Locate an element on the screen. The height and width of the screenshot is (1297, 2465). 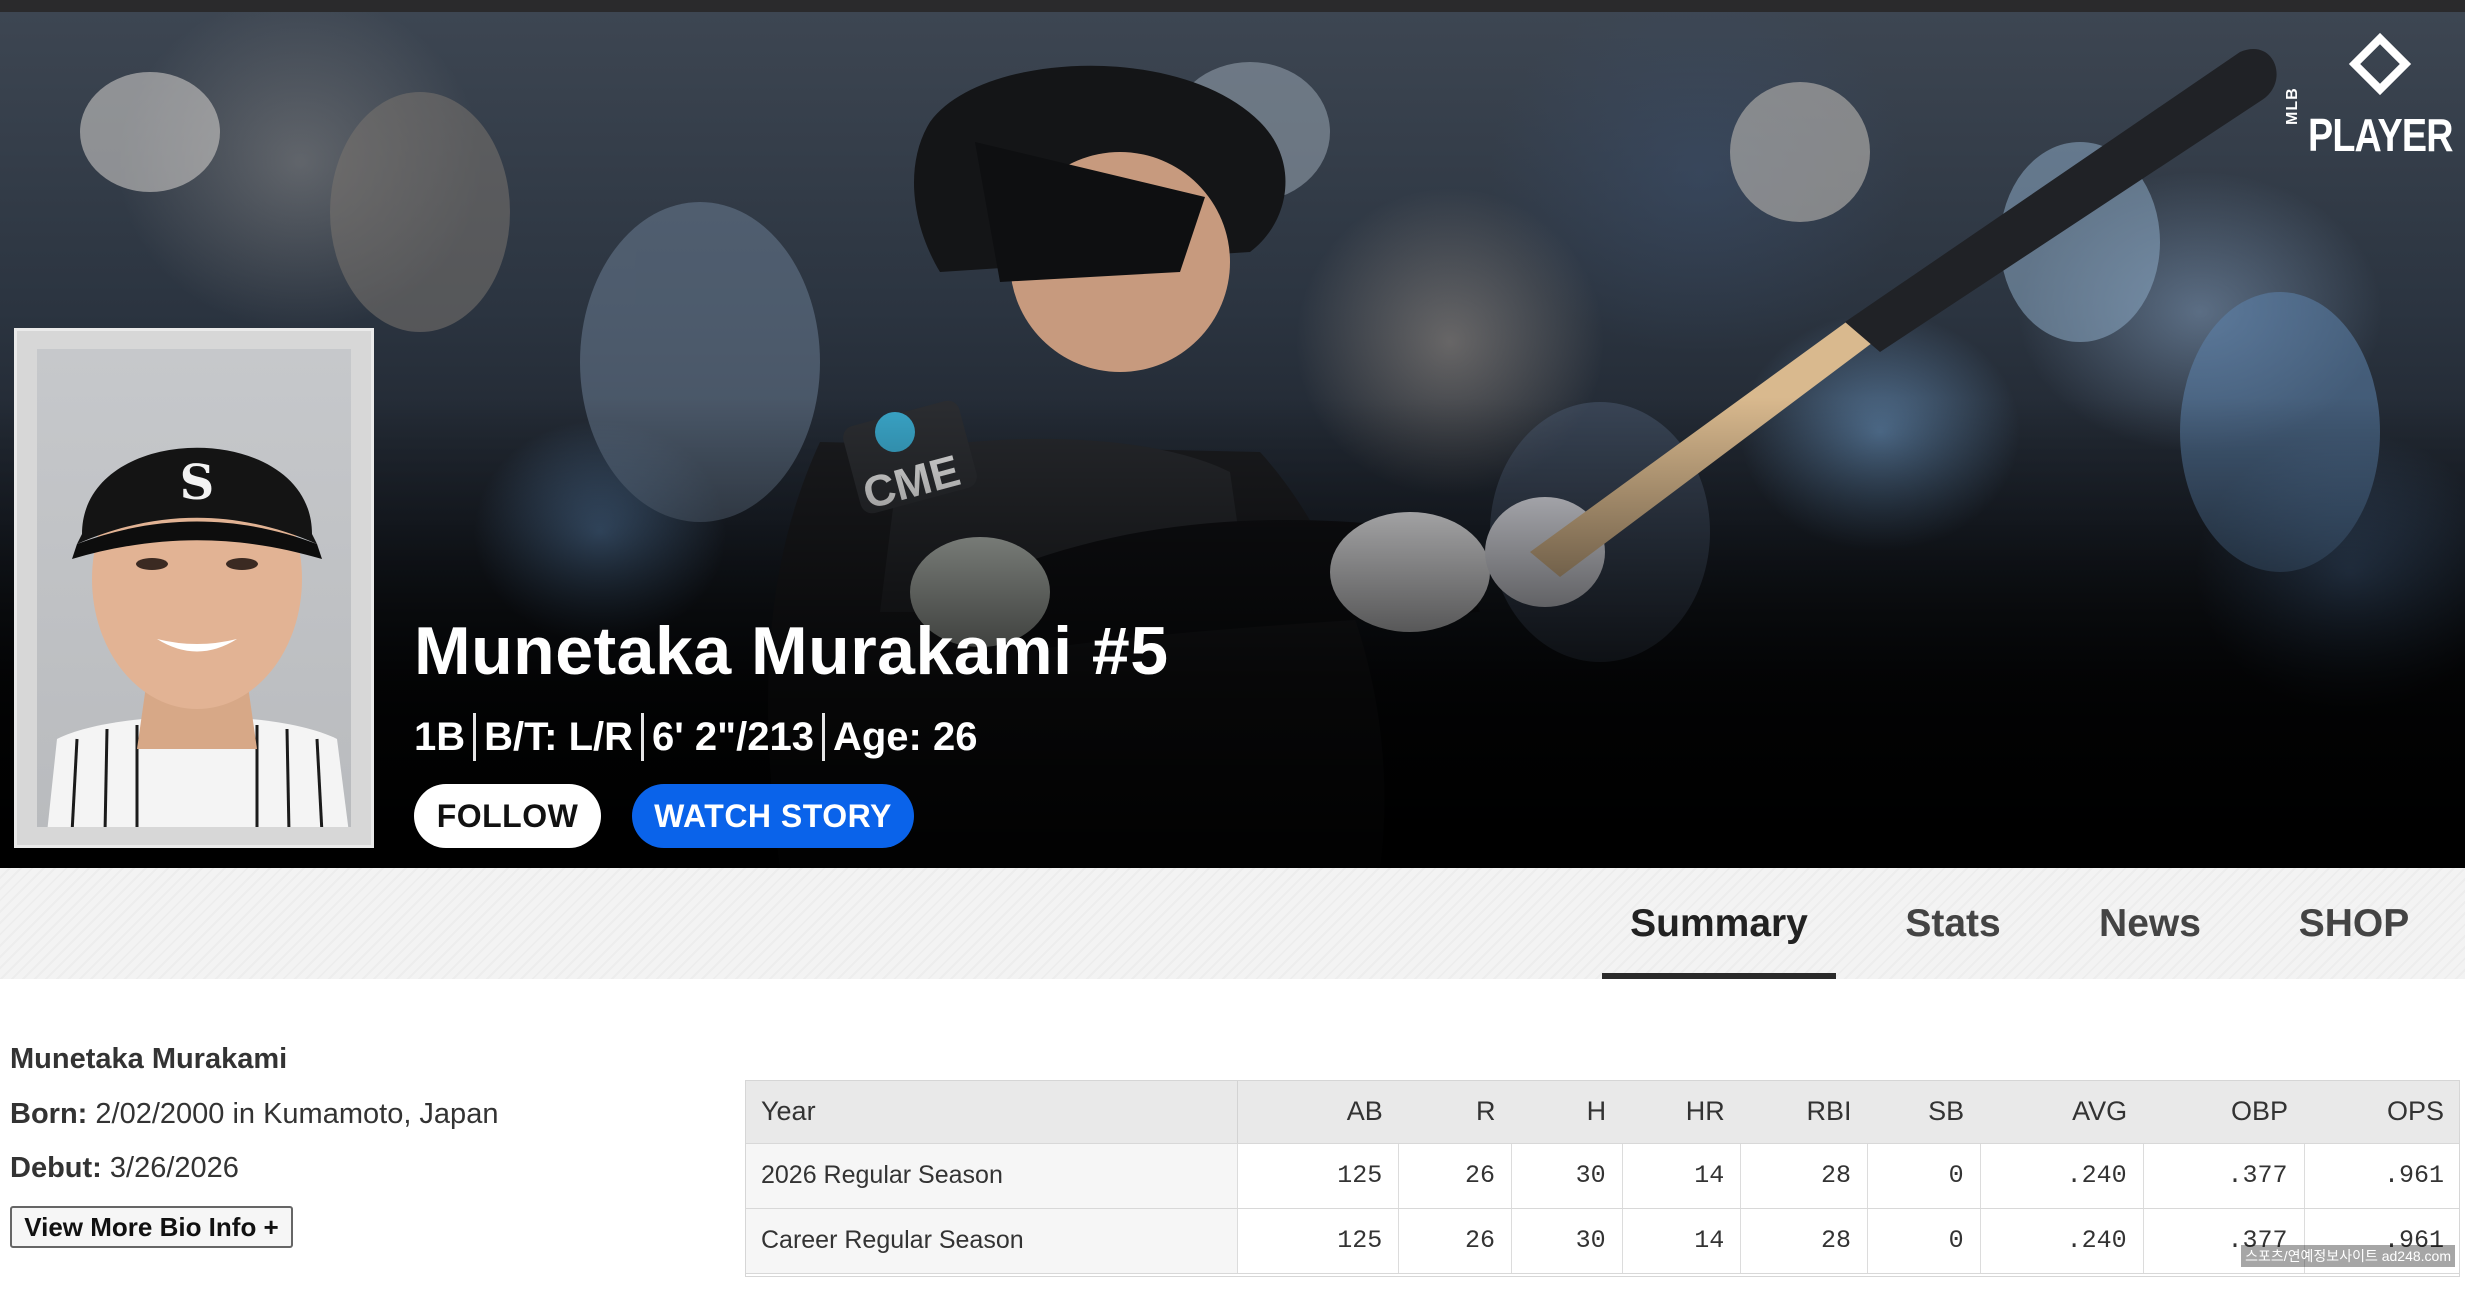
row-year: 2026 Regular Season is located at coordinates (992, 1175).